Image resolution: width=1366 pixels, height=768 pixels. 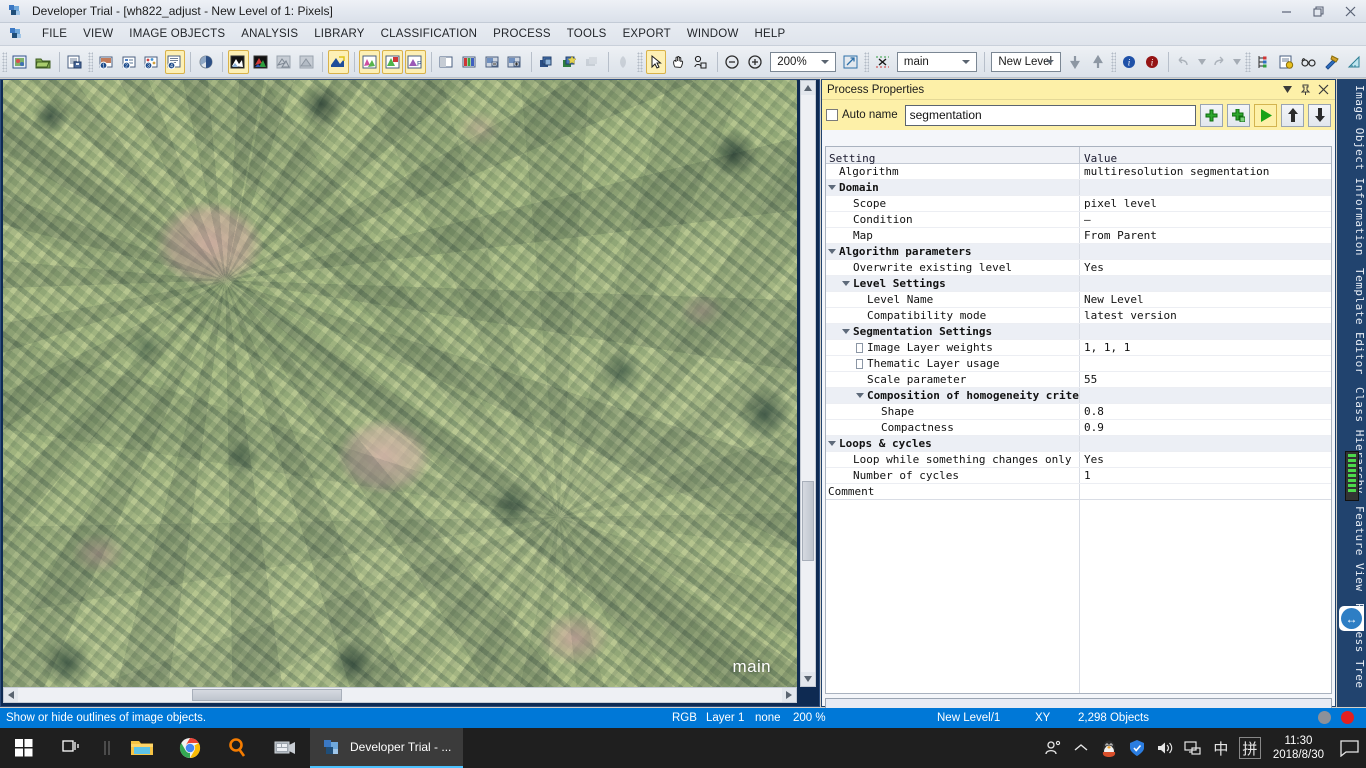 What do you see at coordinates (803, 61) in the screenshot?
I see `zoom-level-combo: 200%` at bounding box center [803, 61].